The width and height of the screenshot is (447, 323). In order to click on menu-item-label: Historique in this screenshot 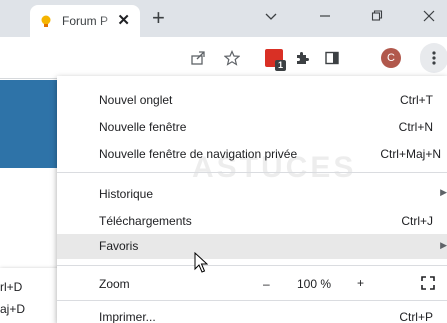, I will do `click(126, 194)`.